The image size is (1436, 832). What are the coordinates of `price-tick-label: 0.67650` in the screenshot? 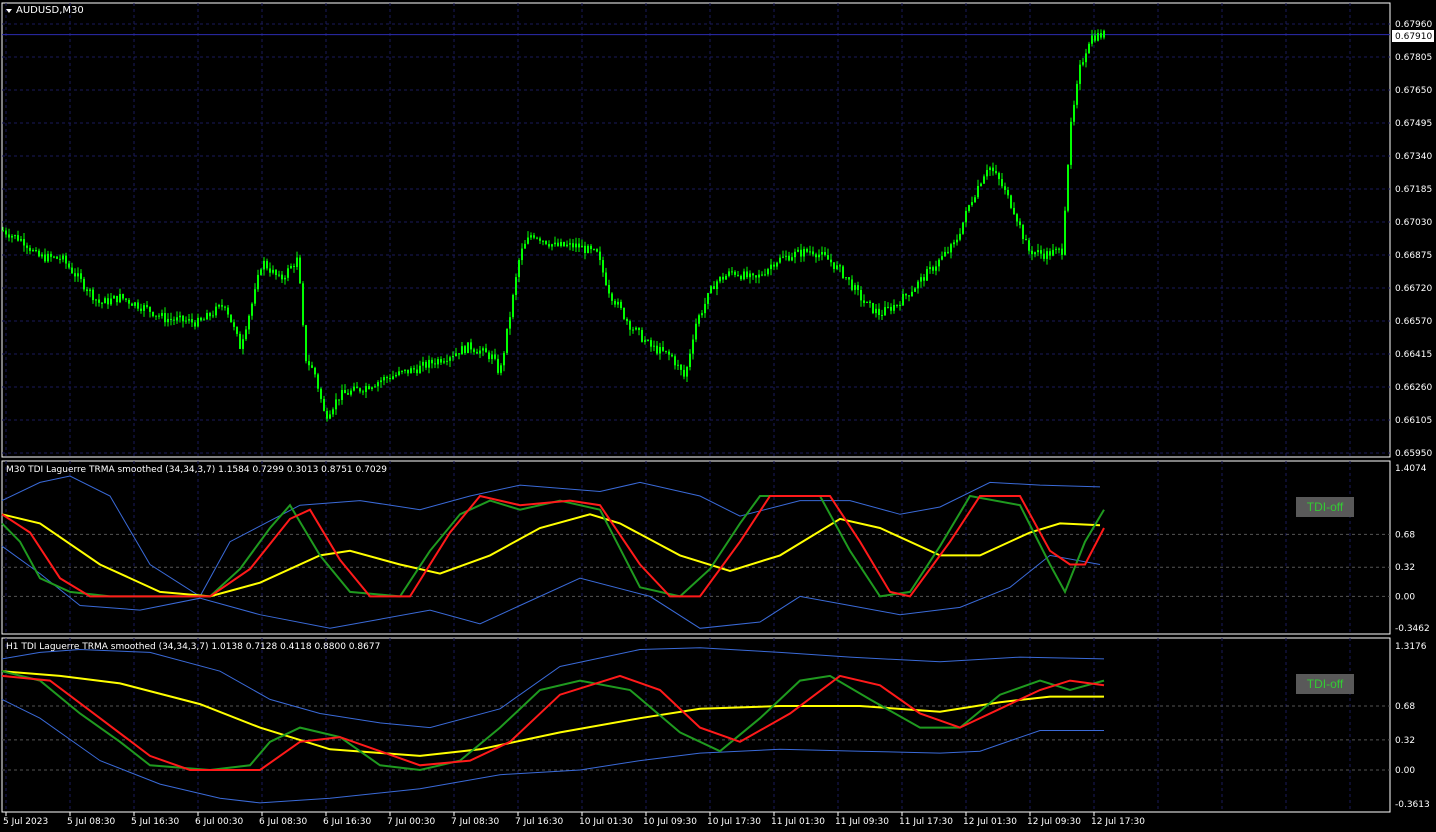 It's located at (1413, 91).